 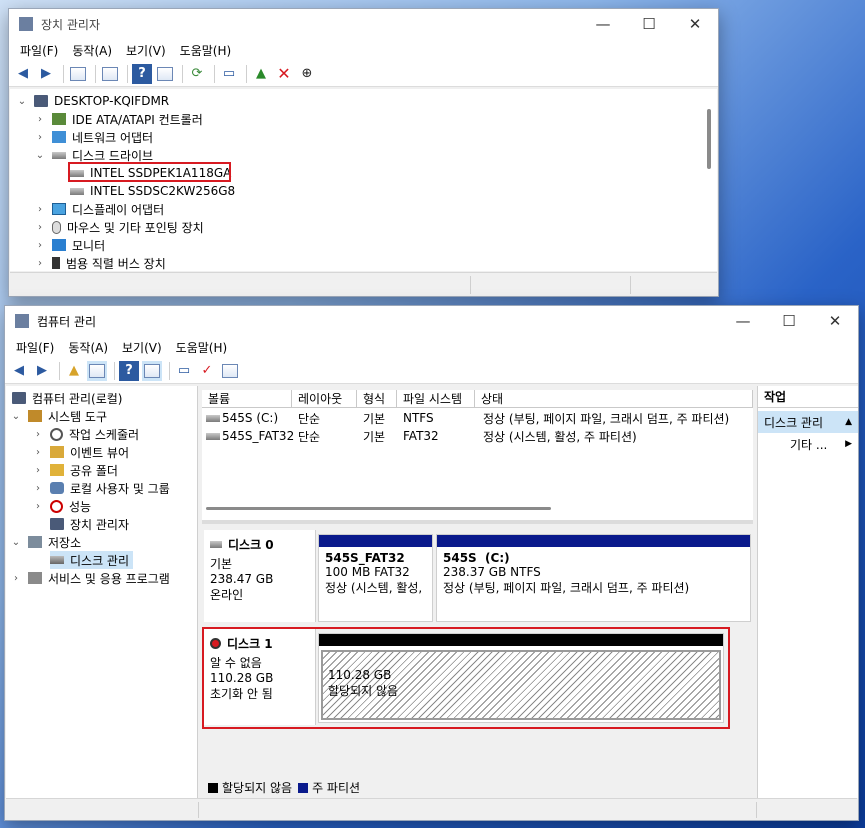 What do you see at coordinates (250, 418) in the screenshot?
I see `table-cell: 545S (C:)` at bounding box center [250, 418].